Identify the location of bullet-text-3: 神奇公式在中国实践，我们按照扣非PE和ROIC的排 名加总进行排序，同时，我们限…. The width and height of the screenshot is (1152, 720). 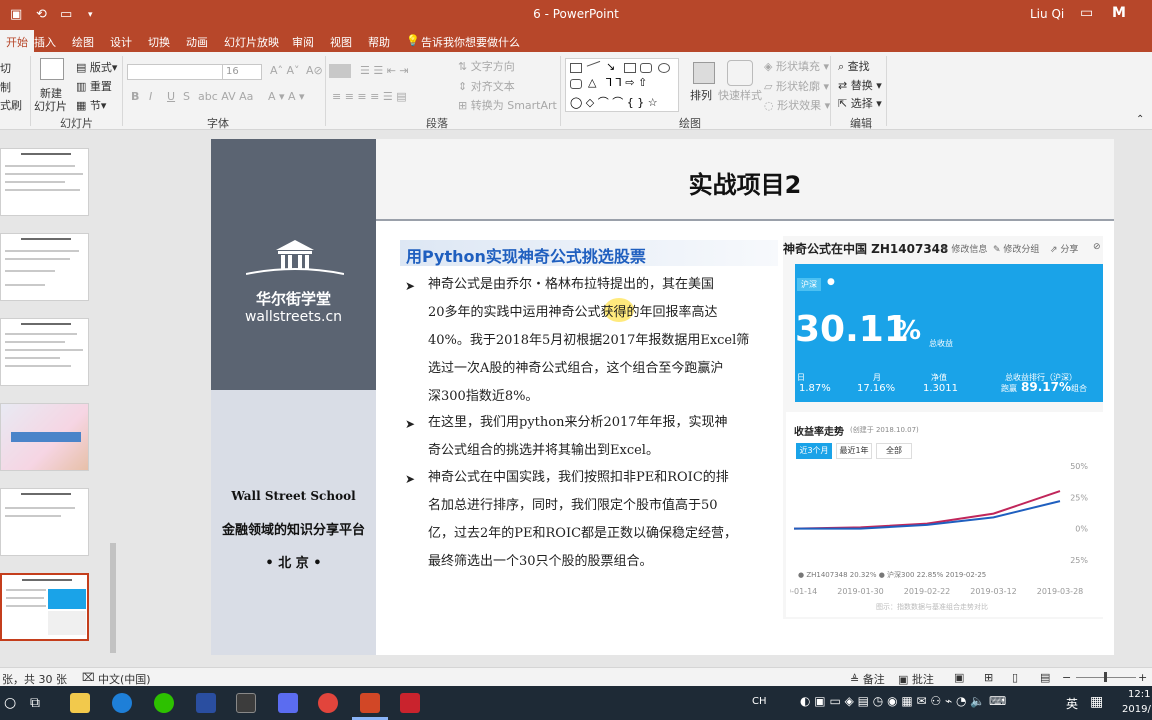
(600, 520).